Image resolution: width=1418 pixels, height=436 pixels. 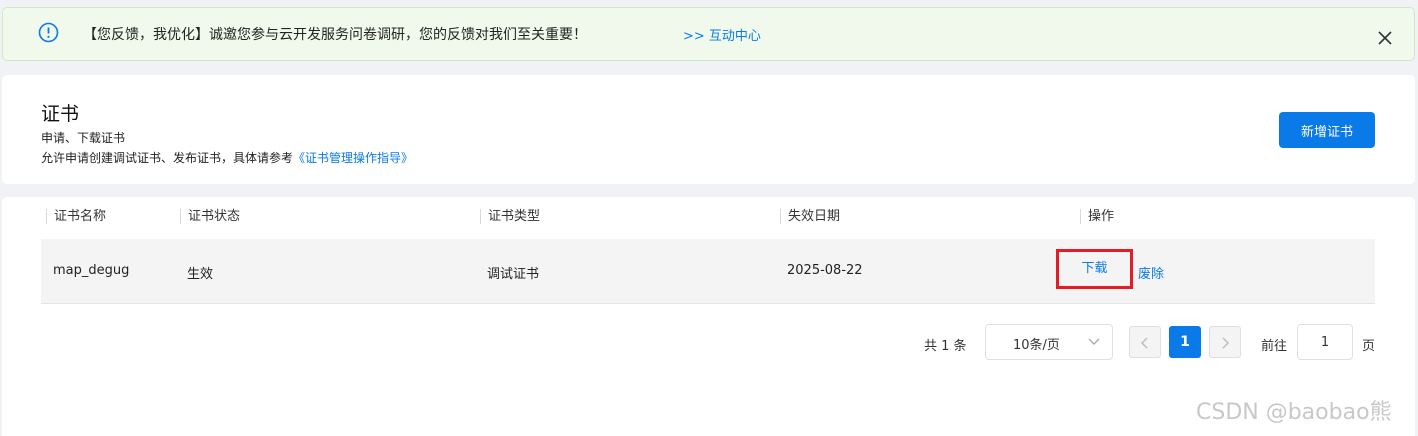 What do you see at coordinates (510, 216) in the screenshot?
I see `column-header-type: 证书类型` at bounding box center [510, 216].